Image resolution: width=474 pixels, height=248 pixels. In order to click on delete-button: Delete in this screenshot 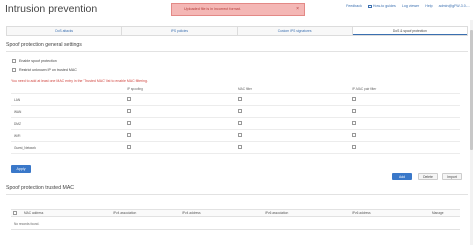, I will do `click(428, 176)`.